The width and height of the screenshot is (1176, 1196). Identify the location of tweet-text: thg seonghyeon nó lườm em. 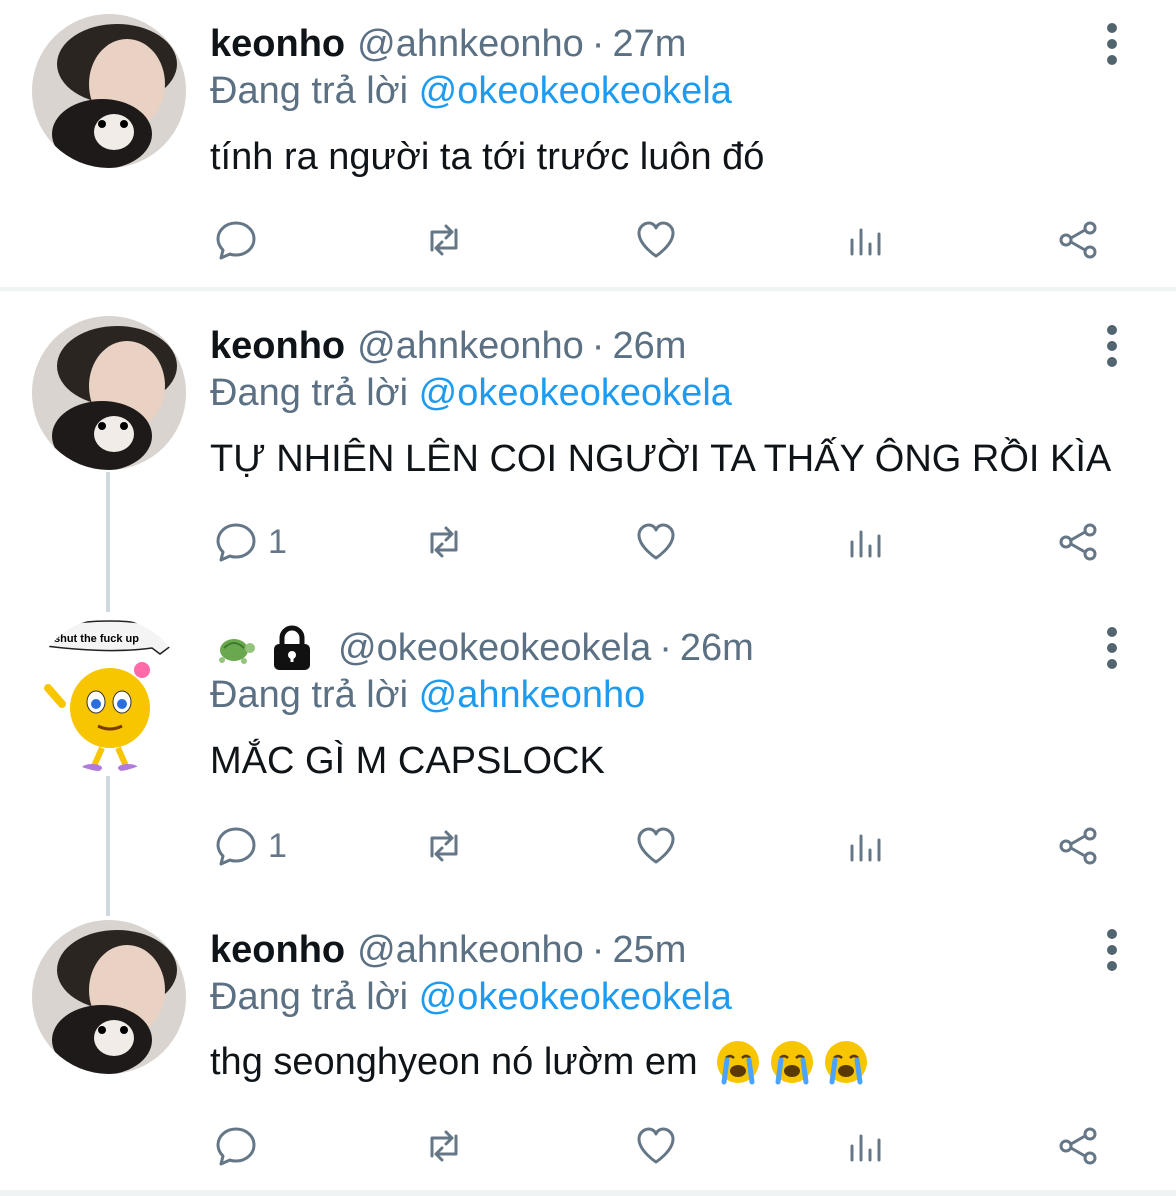
(454, 1061).